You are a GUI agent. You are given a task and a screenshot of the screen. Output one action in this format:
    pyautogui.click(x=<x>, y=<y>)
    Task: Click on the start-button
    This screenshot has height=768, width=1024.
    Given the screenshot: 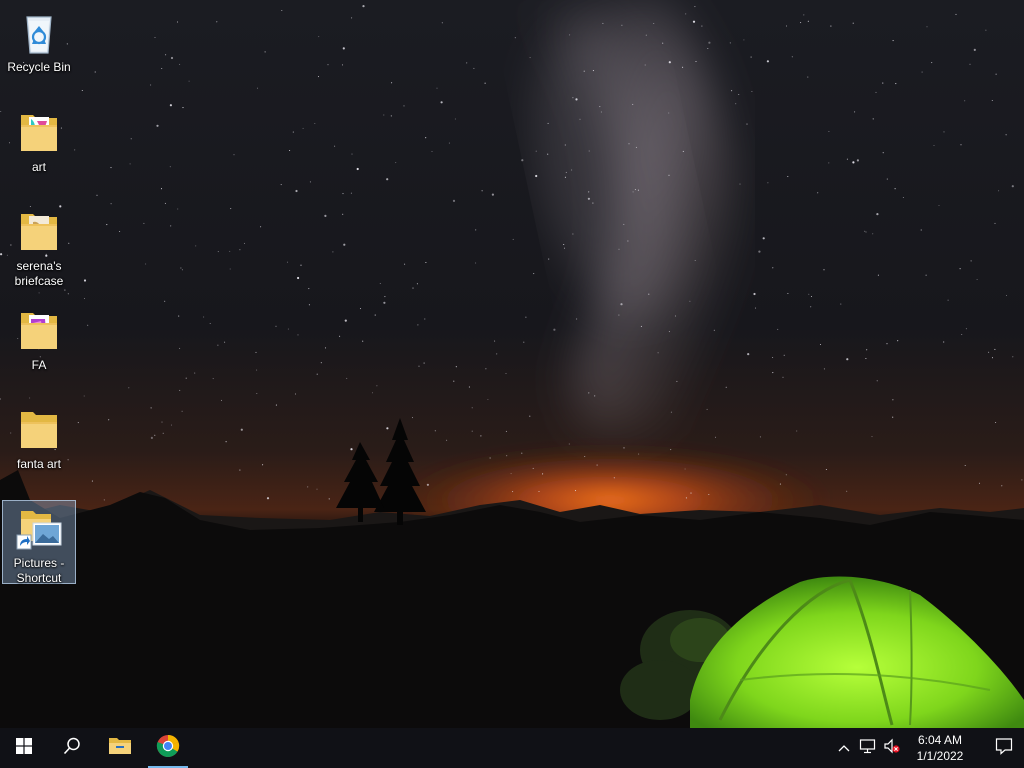 What is the action you would take?
    pyautogui.click(x=24, y=748)
    